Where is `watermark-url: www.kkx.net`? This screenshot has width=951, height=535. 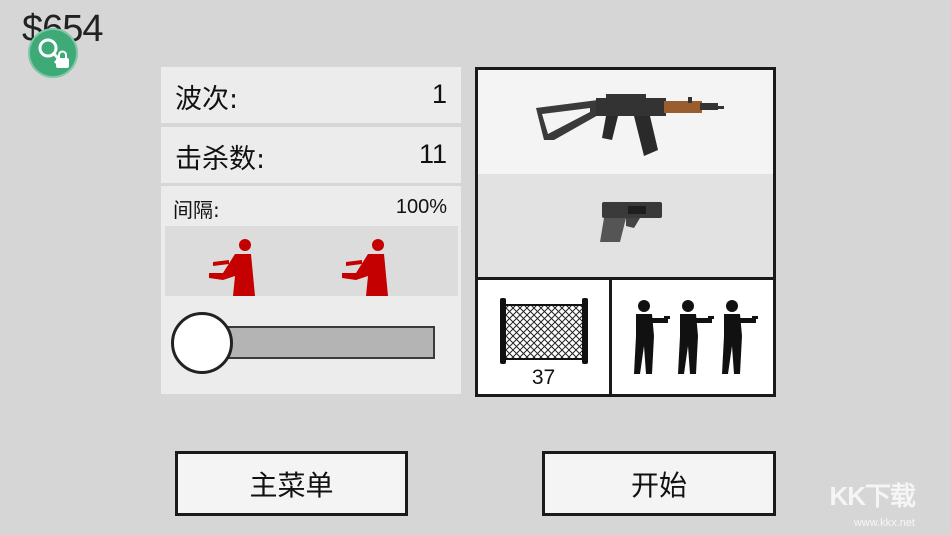
watermark-url: www.kkx.net is located at coordinates (884, 523).